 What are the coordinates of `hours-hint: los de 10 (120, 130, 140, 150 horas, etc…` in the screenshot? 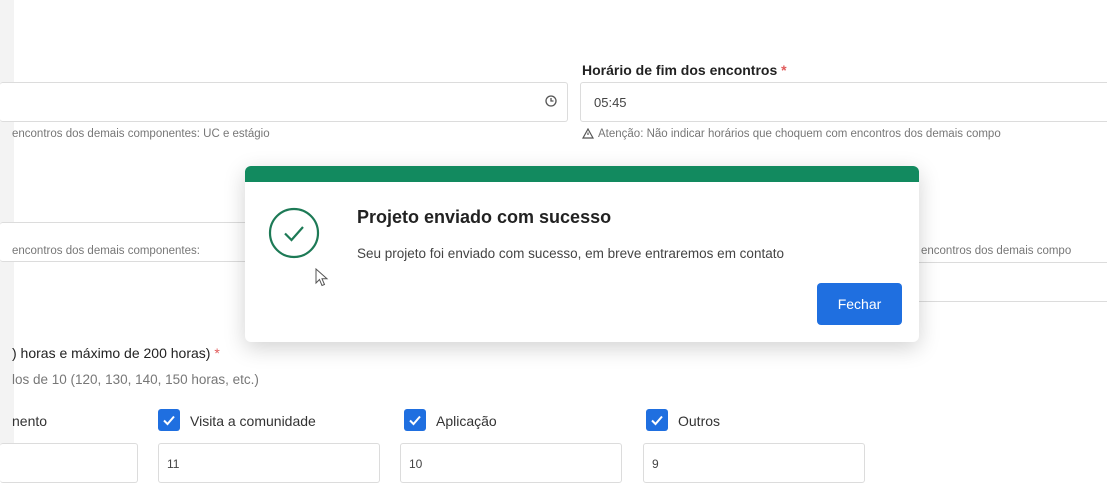 It's located at (135, 379).